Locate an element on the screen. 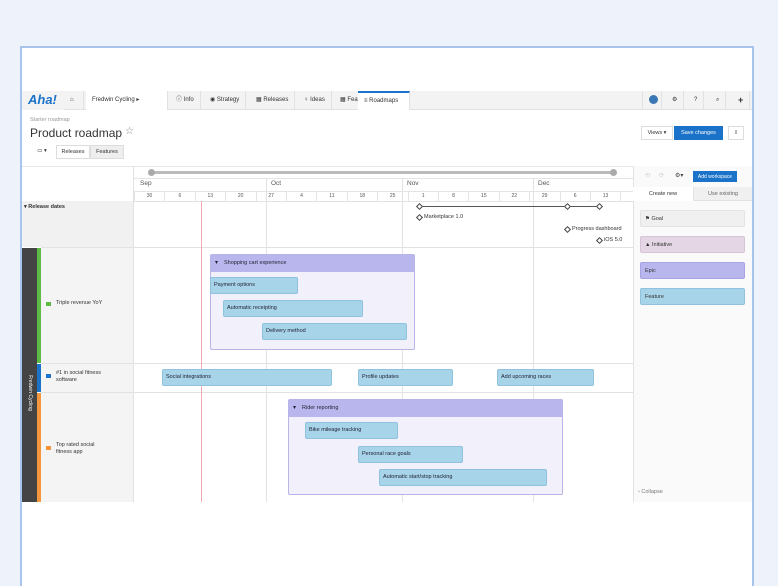 Image resolution: width=778 pixels, height=586 pixels. tab-ideas: ♀ Ideas is located at coordinates (315, 100).